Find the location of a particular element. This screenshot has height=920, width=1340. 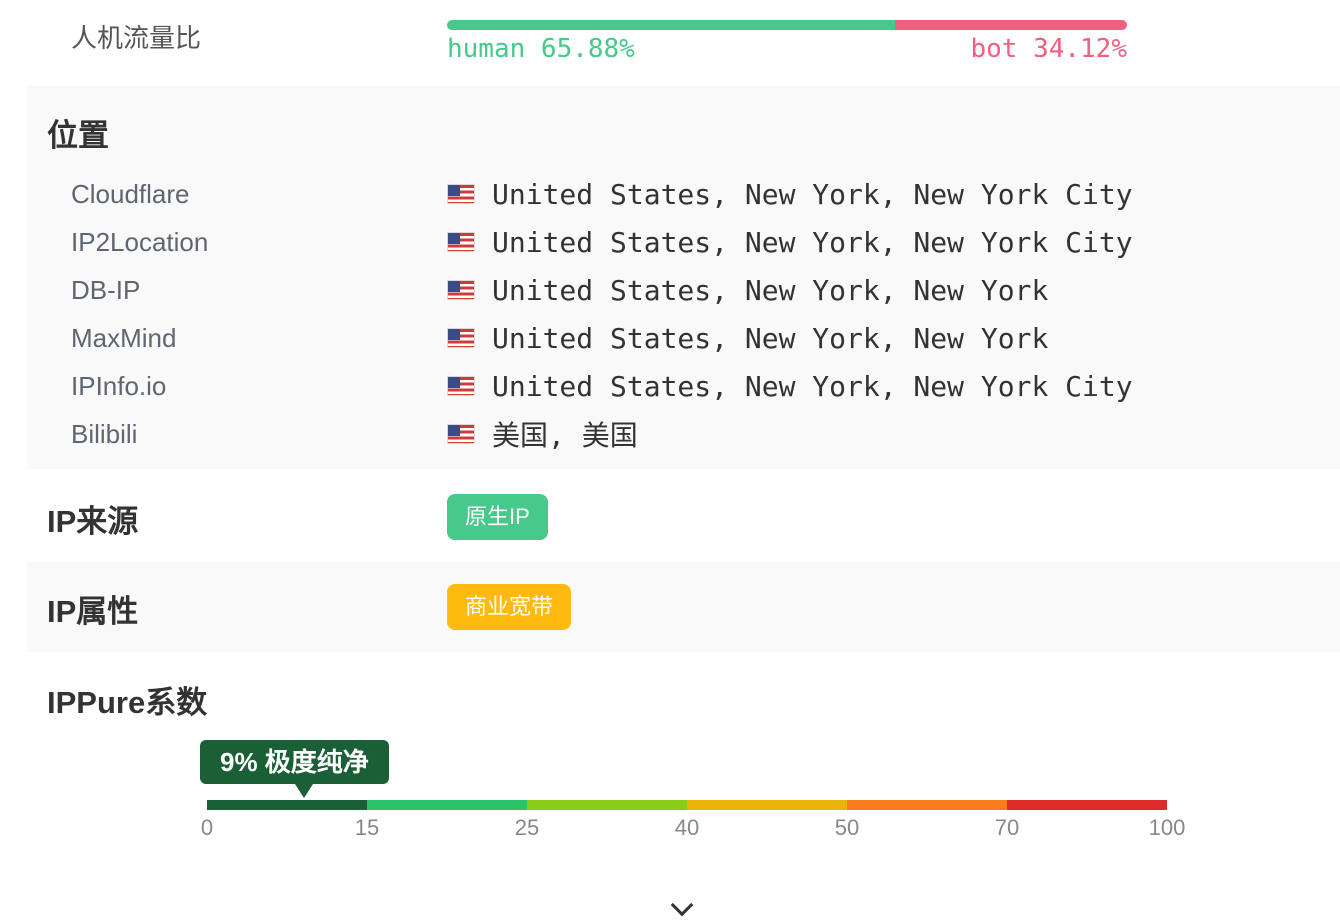

location-source: Bilibili is located at coordinates (104, 433).